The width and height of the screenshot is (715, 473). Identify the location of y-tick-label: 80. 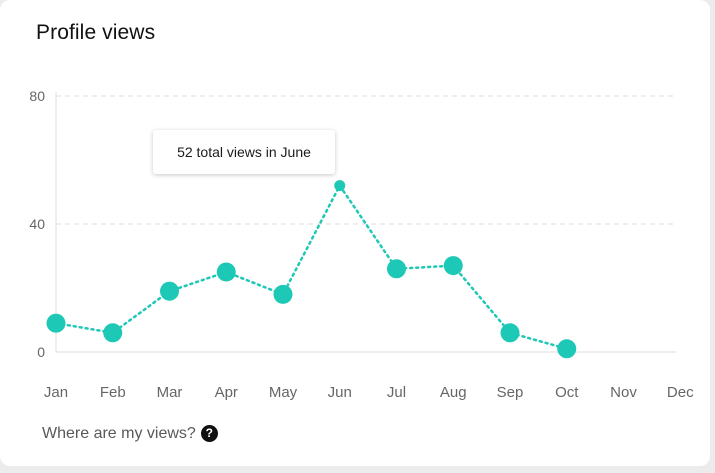
(37, 96).